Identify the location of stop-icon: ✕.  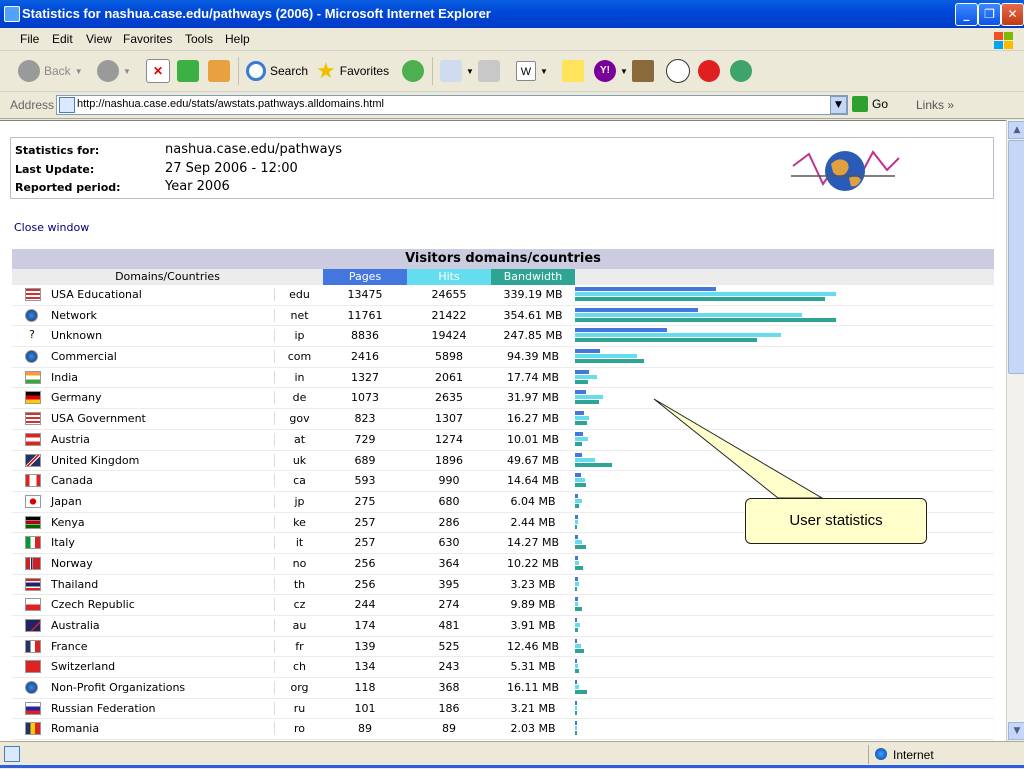
(158, 71).